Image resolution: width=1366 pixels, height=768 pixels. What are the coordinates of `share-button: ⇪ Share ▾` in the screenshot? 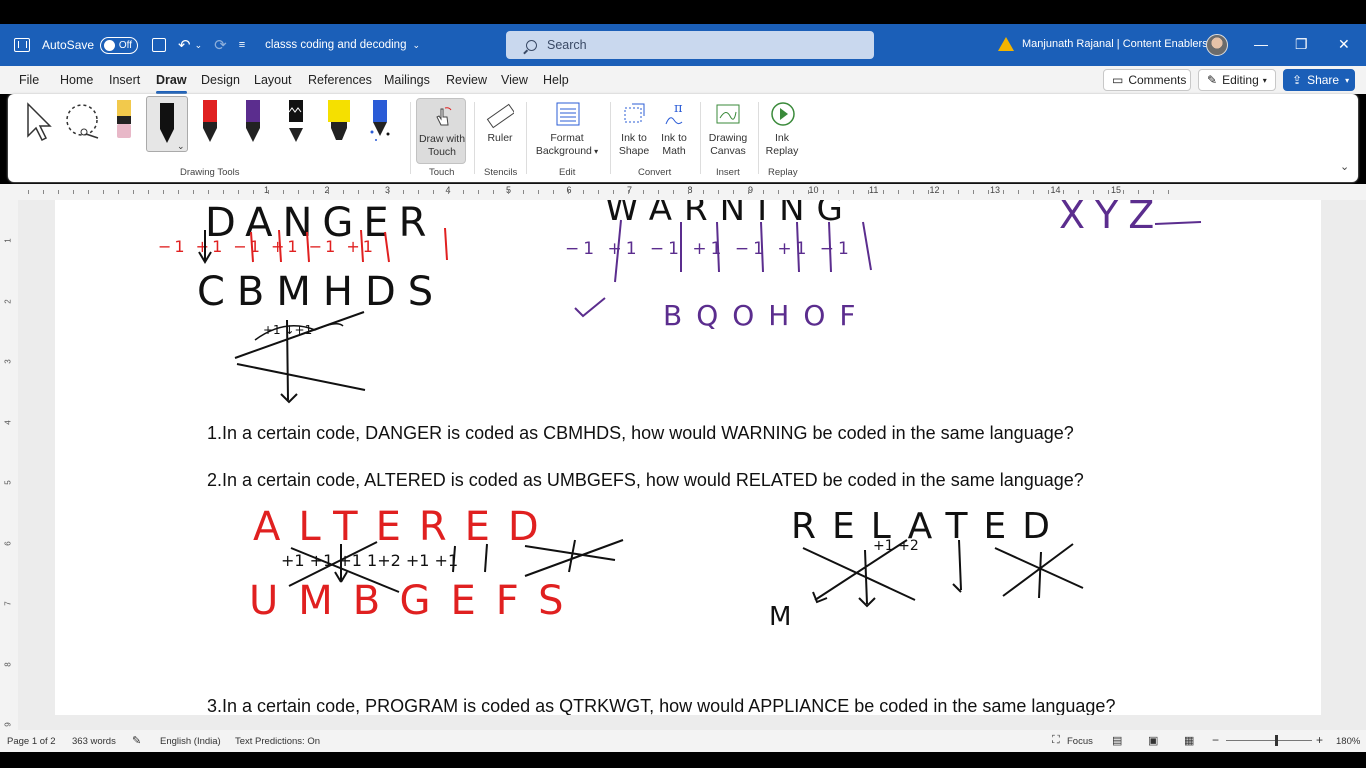 It's located at (1319, 80).